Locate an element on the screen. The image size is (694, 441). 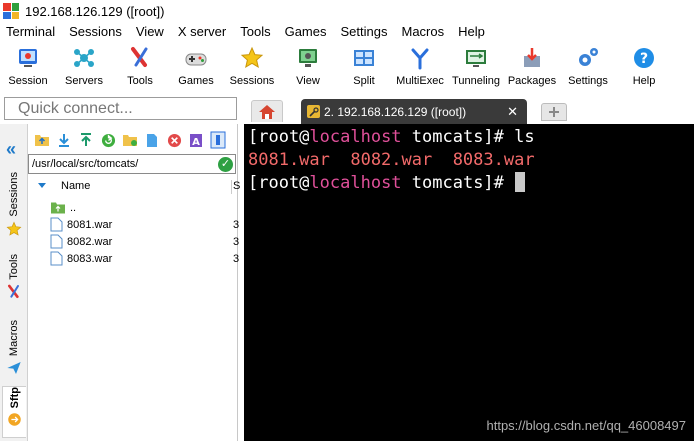
side-tab-macros: Macros is located at coordinates (14, 352).